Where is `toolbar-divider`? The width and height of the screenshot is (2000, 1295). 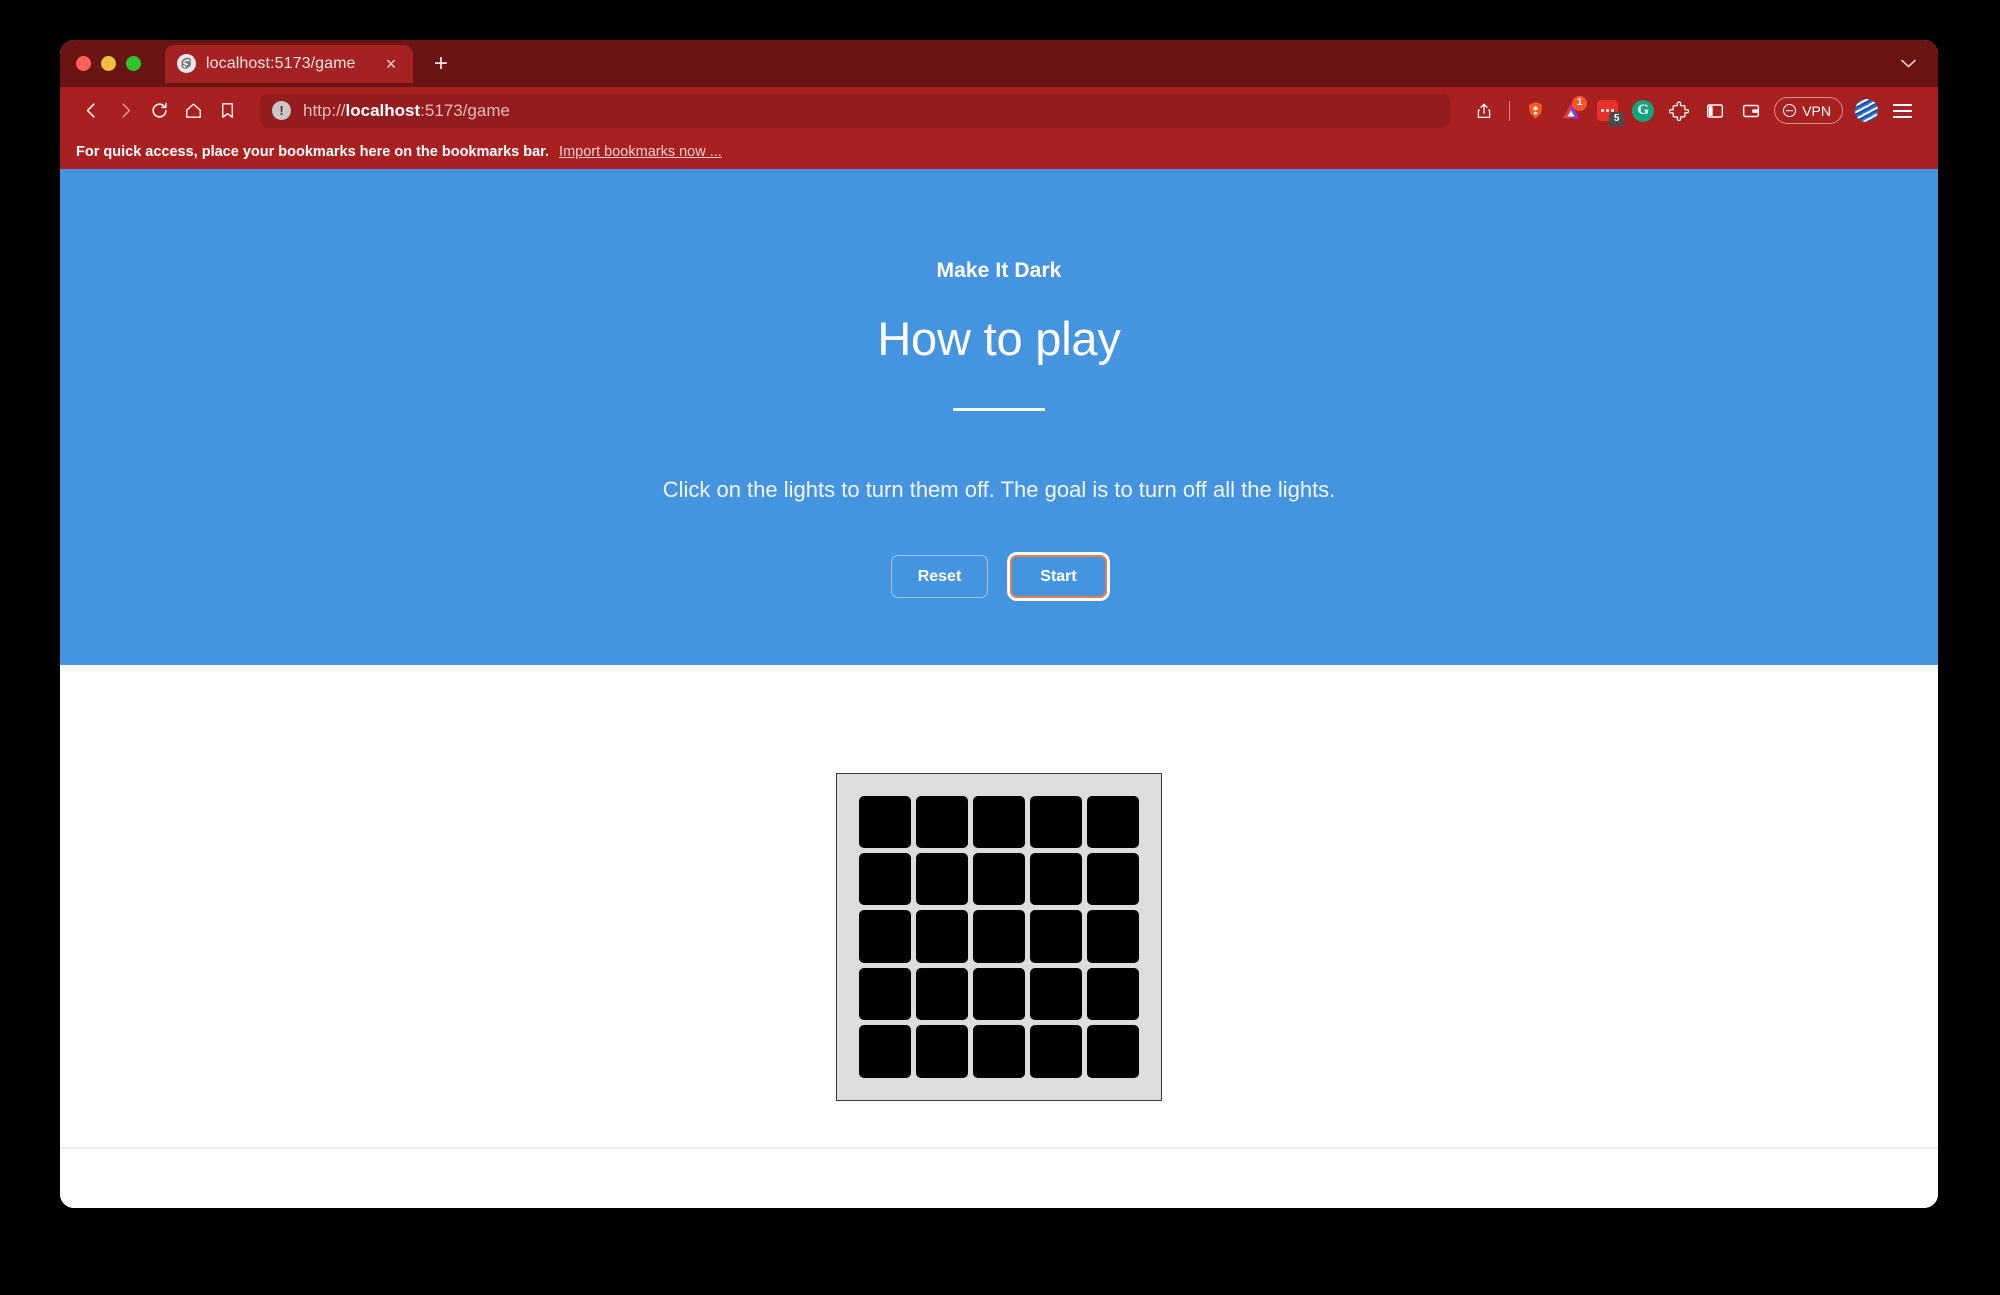
toolbar-divider is located at coordinates (1510, 110).